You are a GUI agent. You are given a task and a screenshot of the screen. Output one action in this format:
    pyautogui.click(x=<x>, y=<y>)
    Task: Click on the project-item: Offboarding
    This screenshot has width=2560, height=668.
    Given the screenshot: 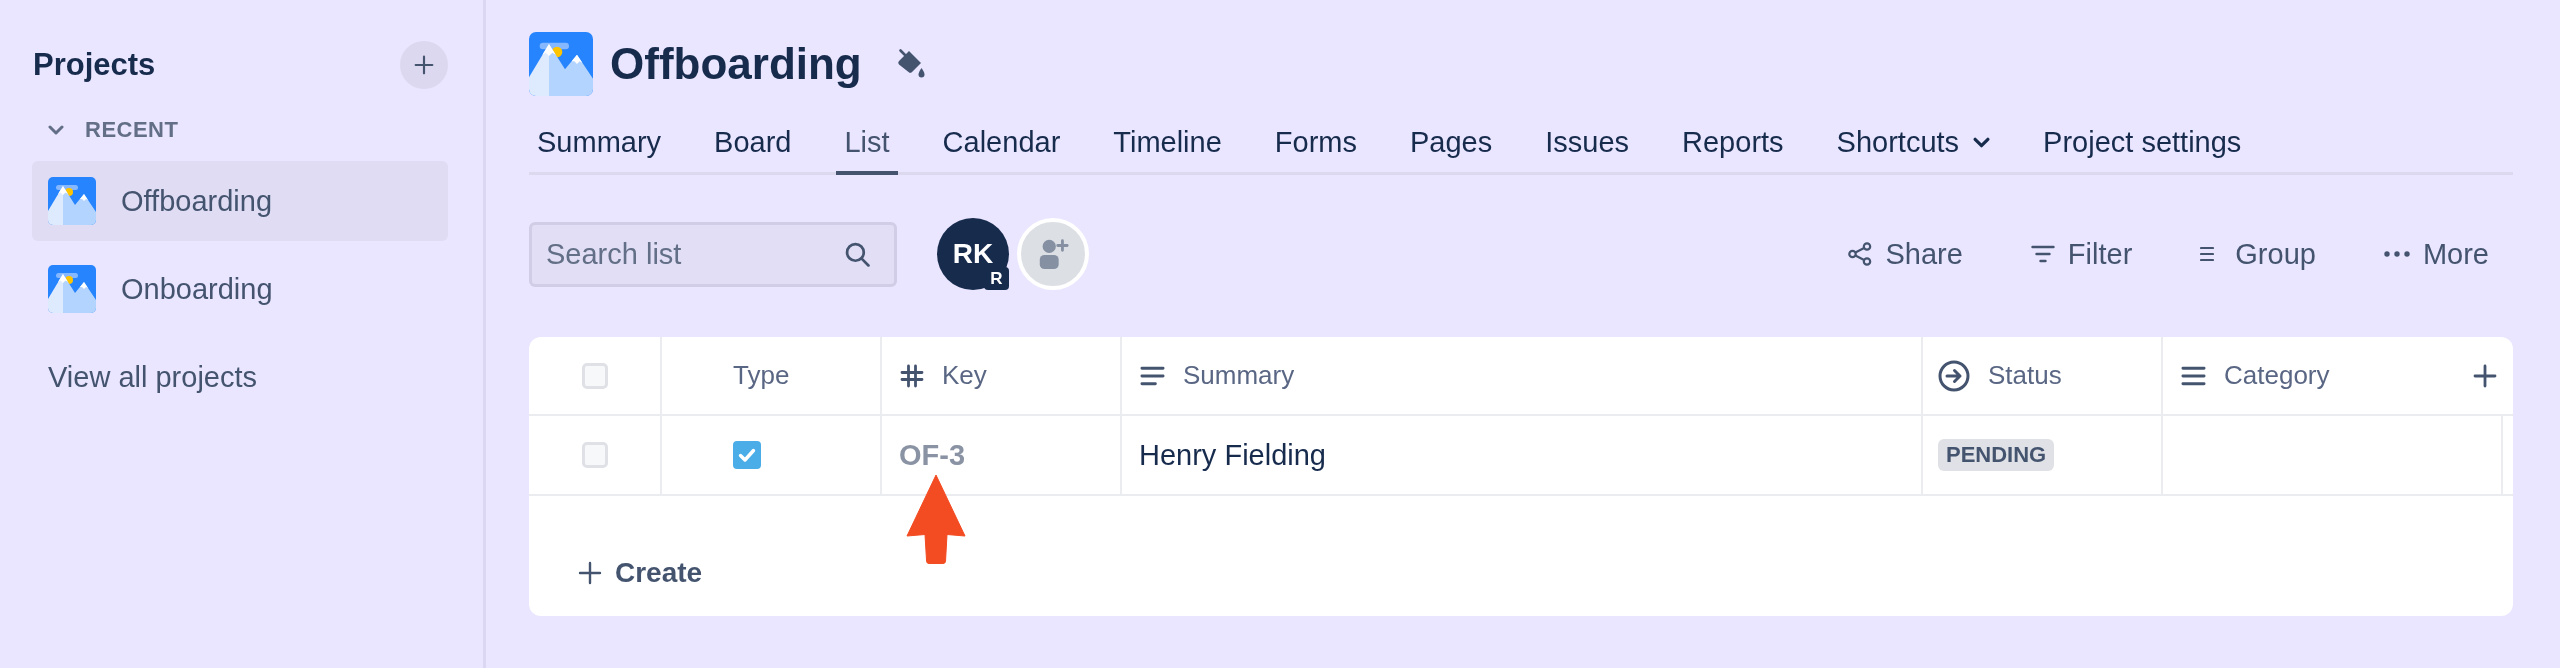 What is the action you would take?
    pyautogui.click(x=240, y=201)
    